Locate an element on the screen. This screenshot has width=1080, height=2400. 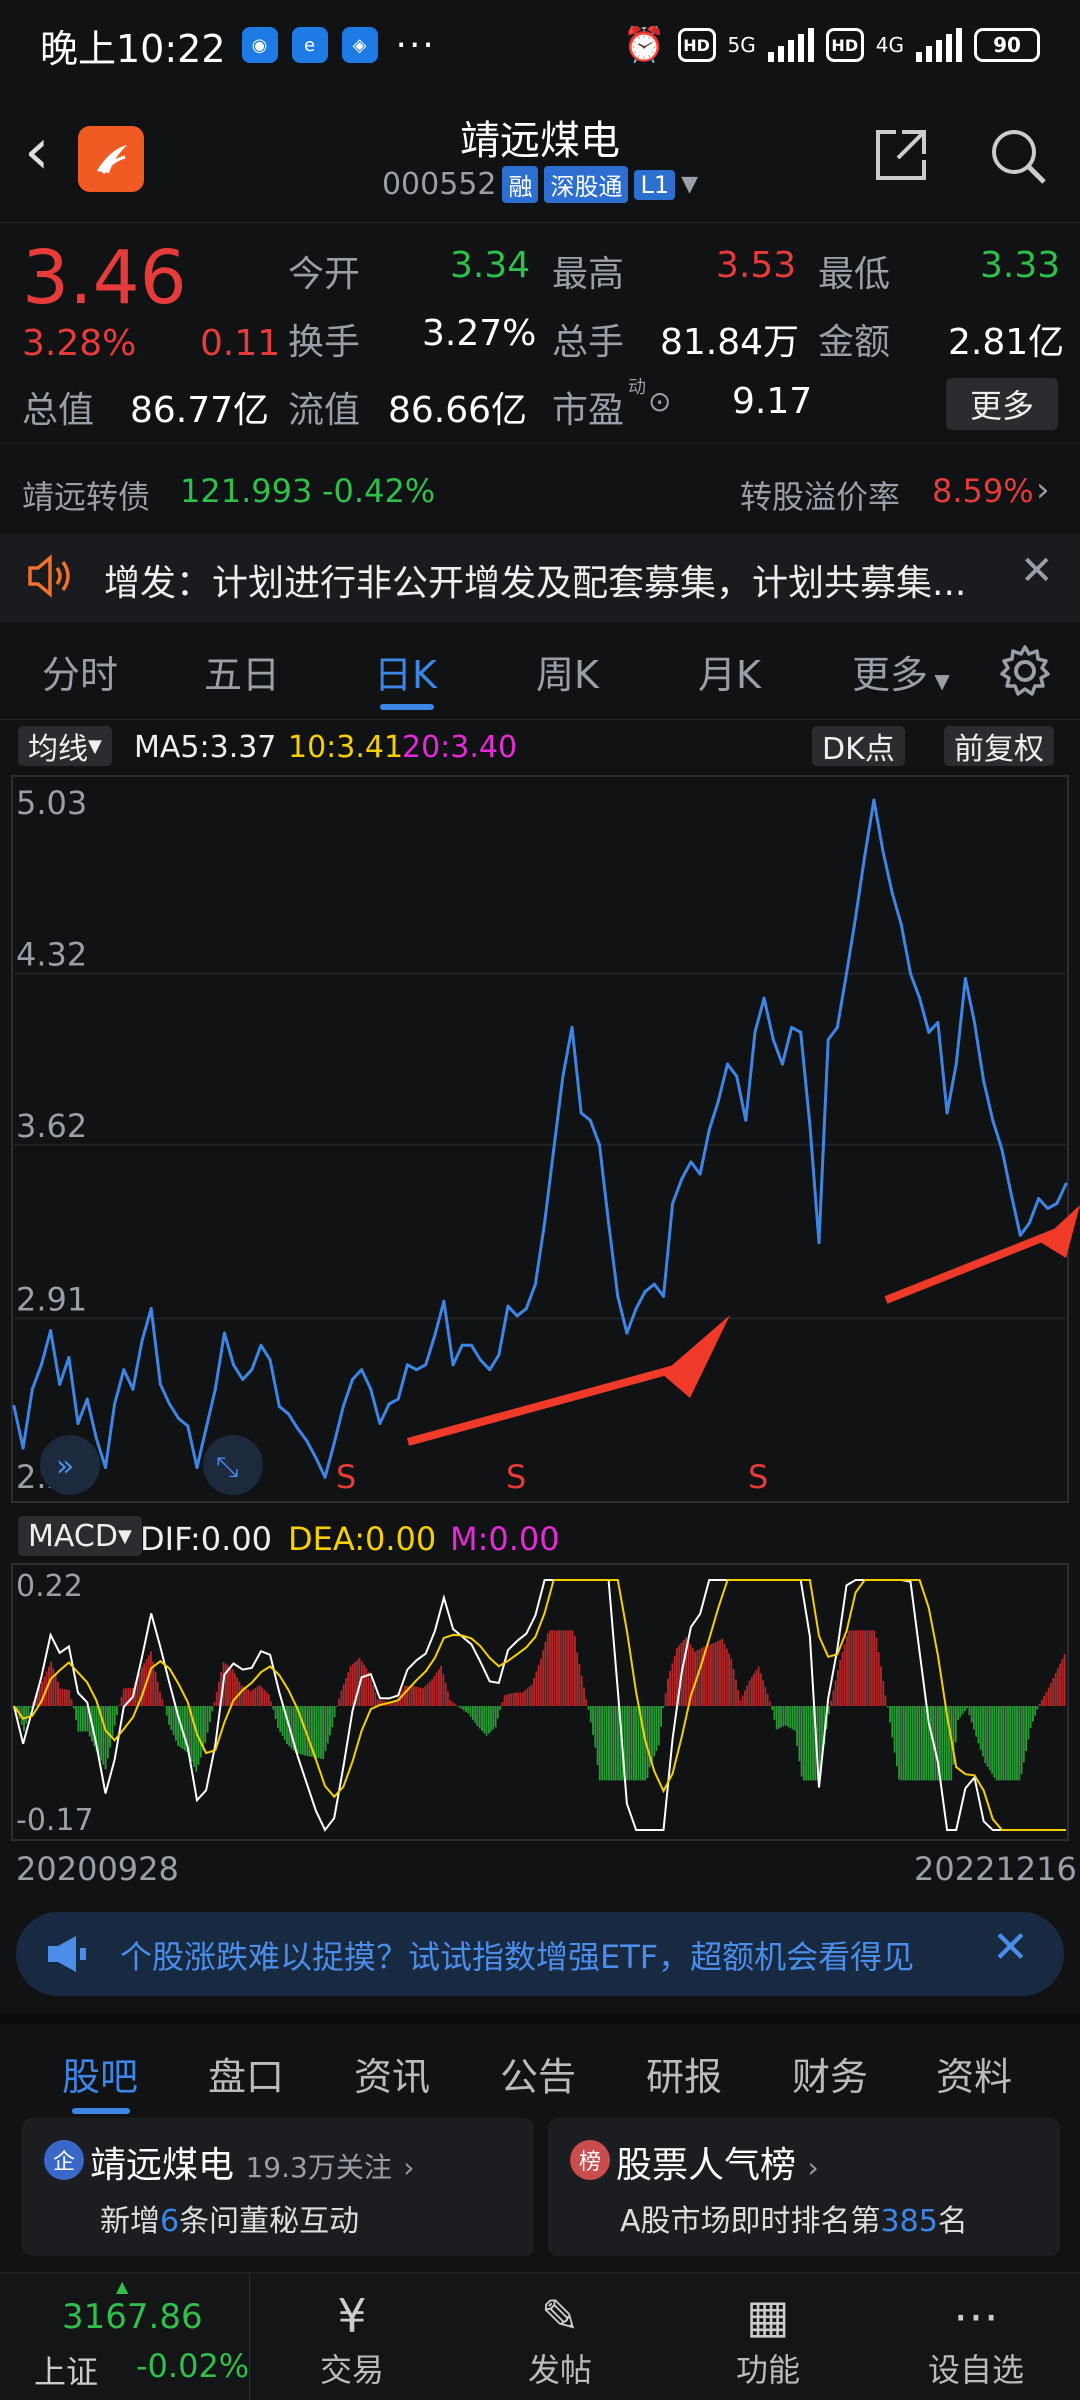
tab-daily-k: 日K is located at coordinates (405, 671).